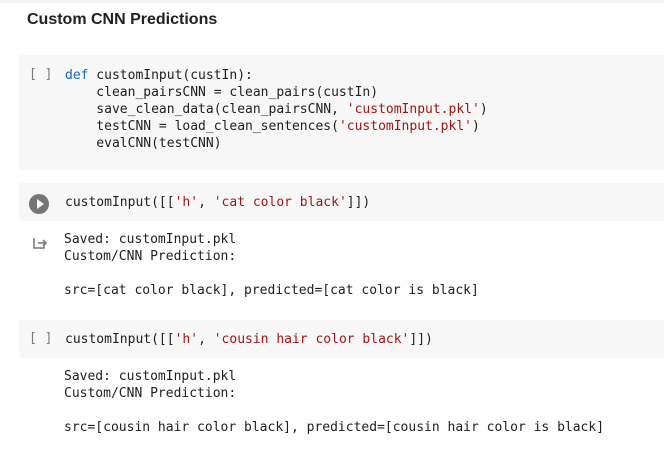 The height and width of the screenshot is (466, 664). What do you see at coordinates (332, 1) in the screenshot?
I see `top-divider` at bounding box center [332, 1].